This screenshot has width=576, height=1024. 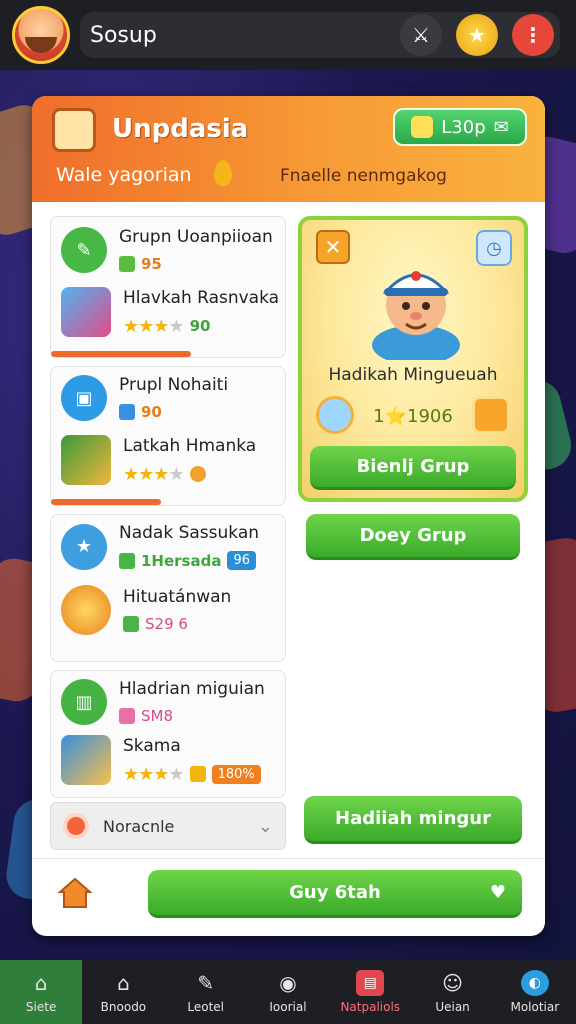 What do you see at coordinates (413, 375) in the screenshot?
I see `reward-name: Hadikah Minguеuah` at bounding box center [413, 375].